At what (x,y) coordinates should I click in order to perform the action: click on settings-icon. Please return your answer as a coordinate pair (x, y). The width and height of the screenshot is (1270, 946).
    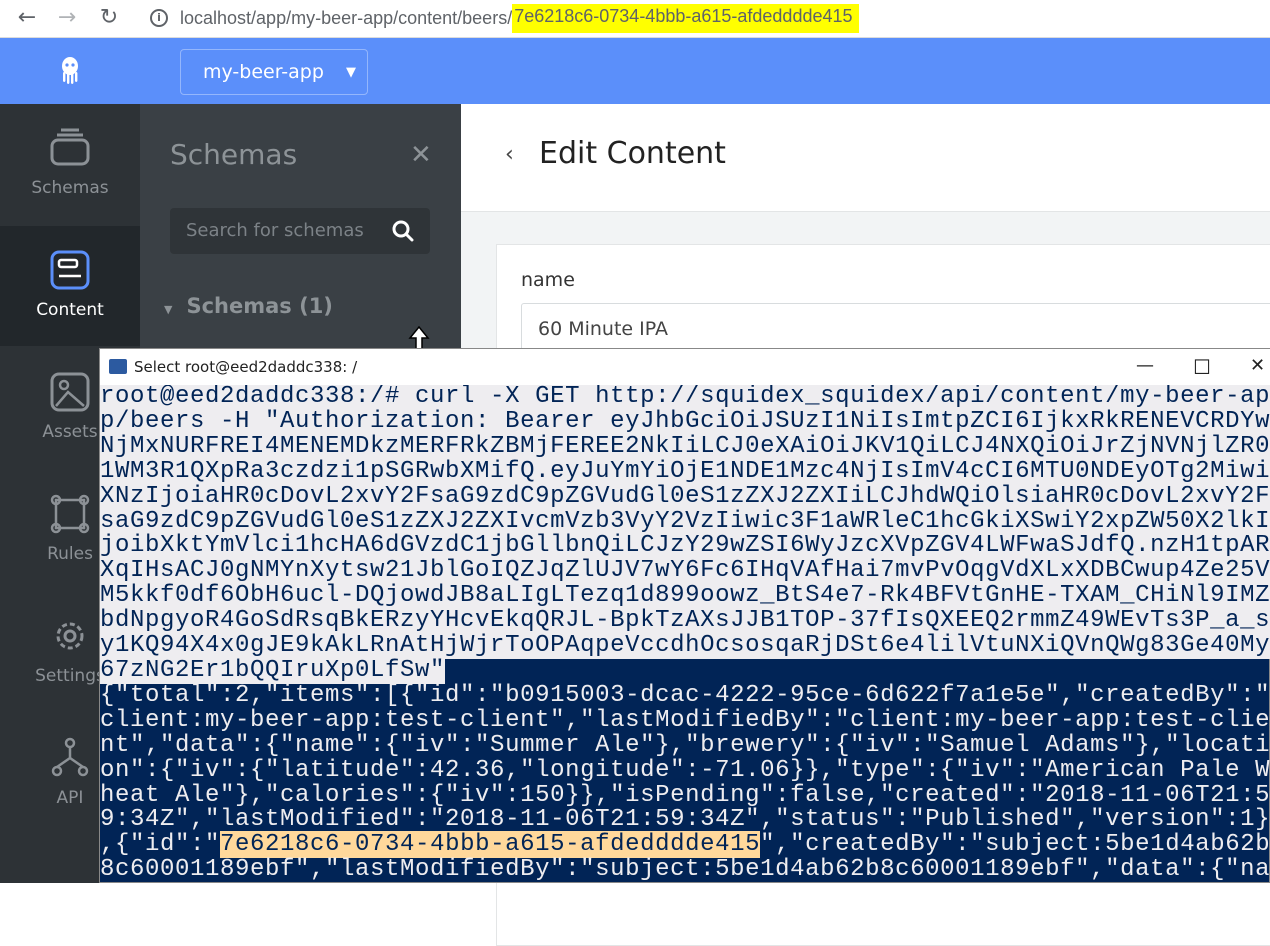
    Looking at the image, I should click on (70, 636).